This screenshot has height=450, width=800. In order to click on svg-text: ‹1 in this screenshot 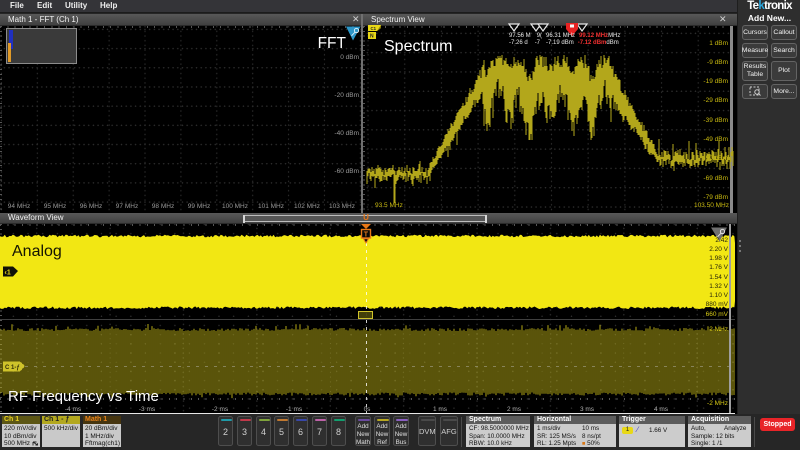, I will do `click(8, 272)`.